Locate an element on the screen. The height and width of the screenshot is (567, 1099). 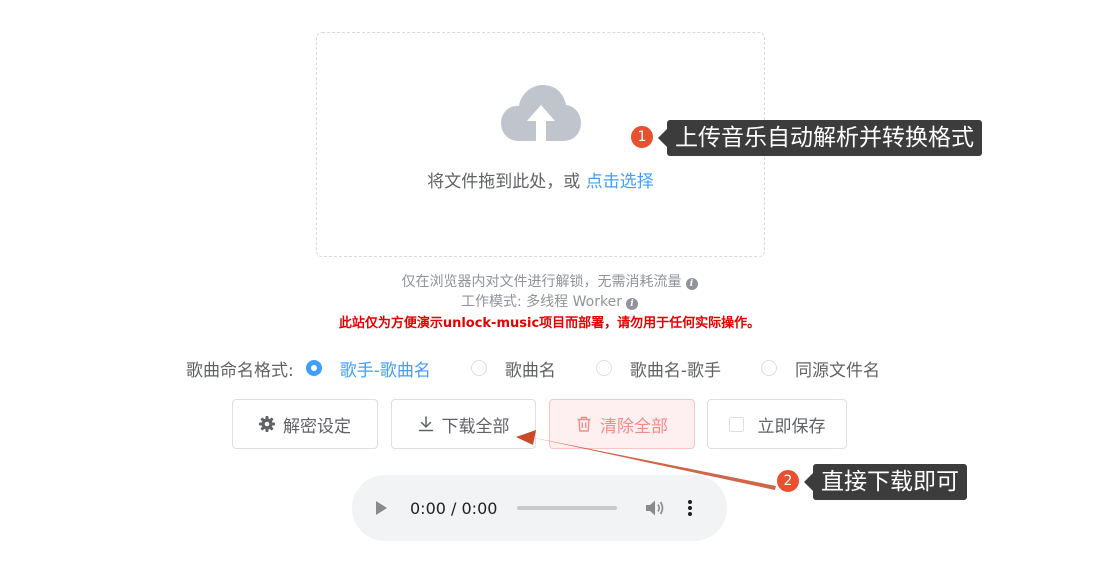
naming-format-group: 歌曲命名格式: 歌手-歌曲名 歌曲名 歌曲名-歌手 同源文件名 is located at coordinates (553, 368).